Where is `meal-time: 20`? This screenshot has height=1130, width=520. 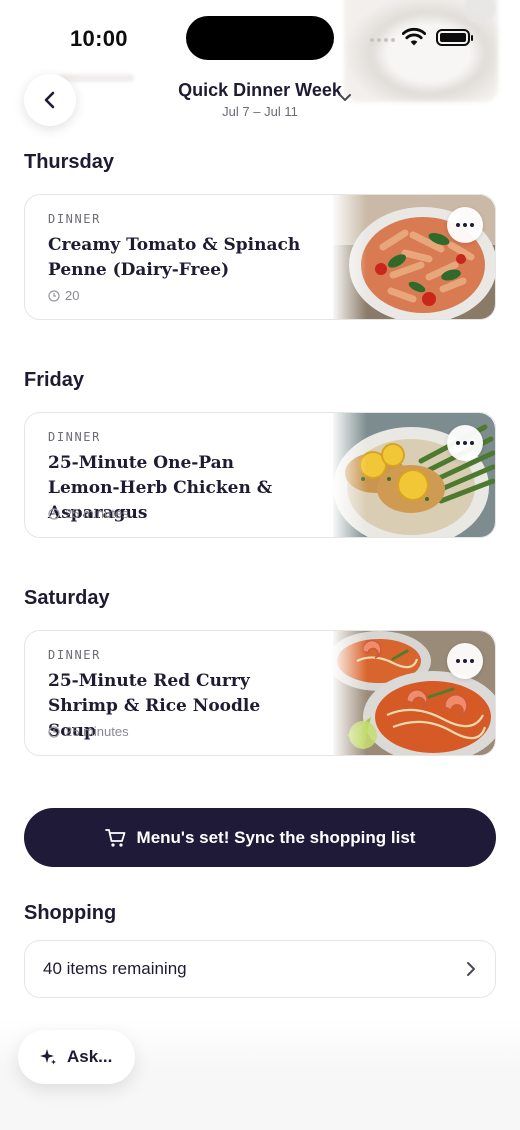 meal-time: 20 is located at coordinates (63, 295).